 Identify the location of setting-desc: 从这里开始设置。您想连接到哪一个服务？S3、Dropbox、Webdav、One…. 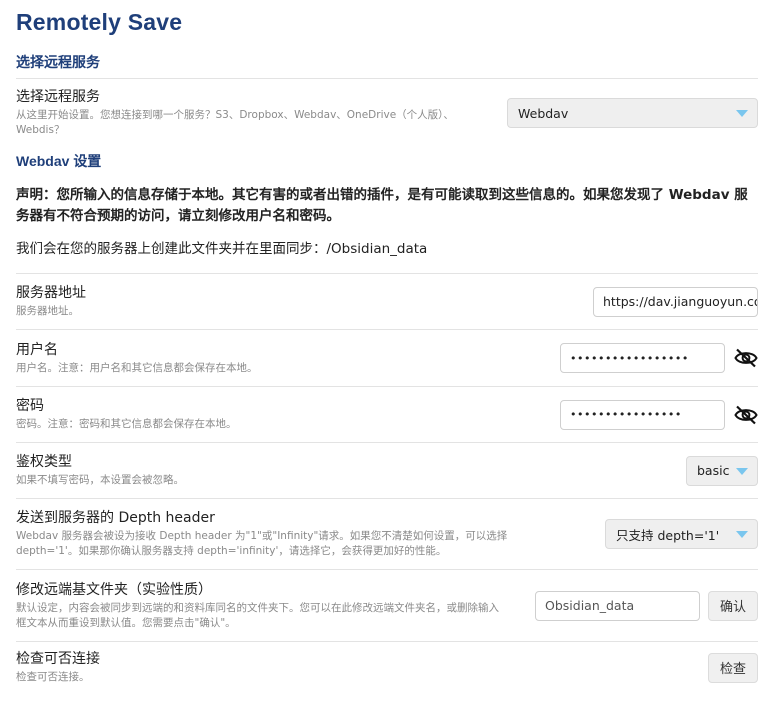
(235, 122).